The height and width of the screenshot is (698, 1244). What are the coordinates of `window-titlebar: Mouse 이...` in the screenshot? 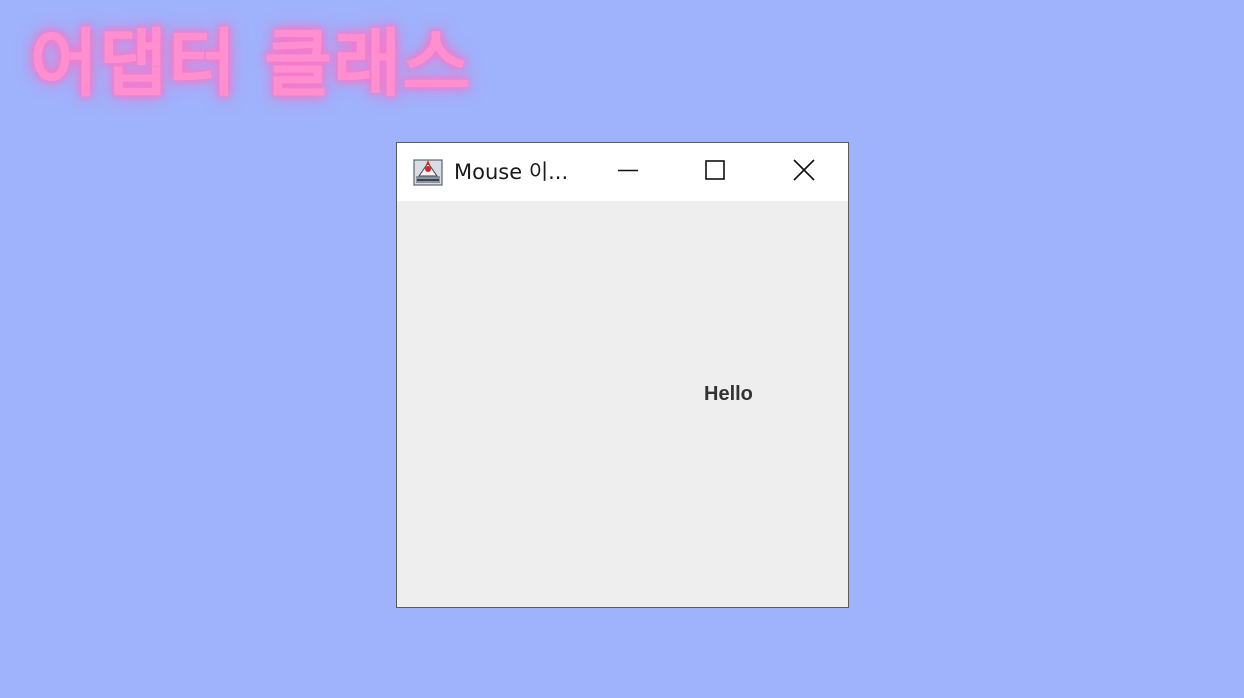 It's located at (622, 172).